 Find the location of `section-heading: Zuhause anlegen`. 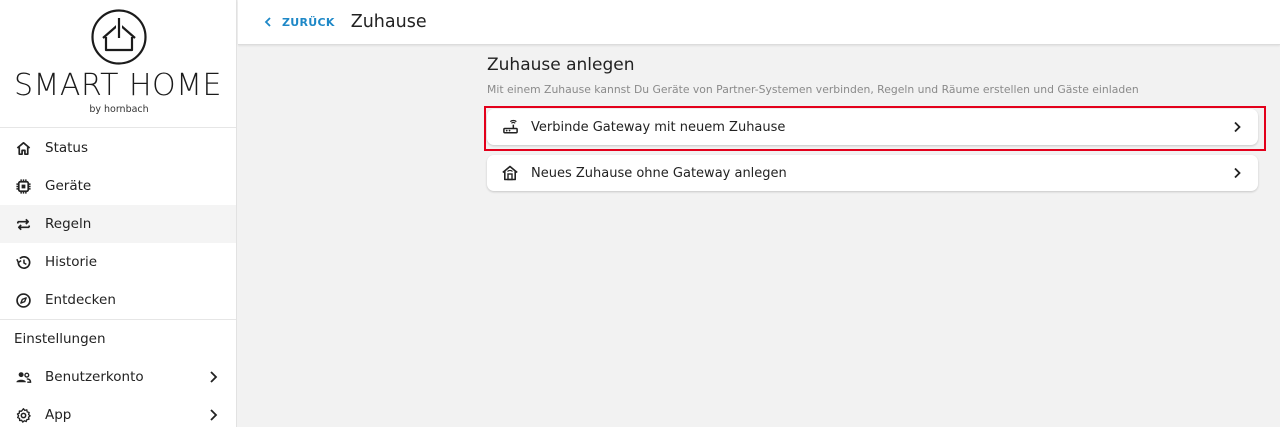

section-heading: Zuhause anlegen is located at coordinates (561, 65).